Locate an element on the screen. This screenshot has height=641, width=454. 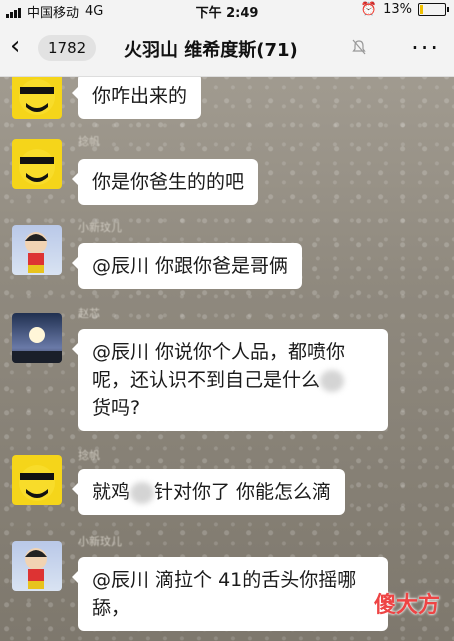
chat-header: ‹ 1782 火羽山 维希度斯(71) ··· is located at coordinates (227, 48).